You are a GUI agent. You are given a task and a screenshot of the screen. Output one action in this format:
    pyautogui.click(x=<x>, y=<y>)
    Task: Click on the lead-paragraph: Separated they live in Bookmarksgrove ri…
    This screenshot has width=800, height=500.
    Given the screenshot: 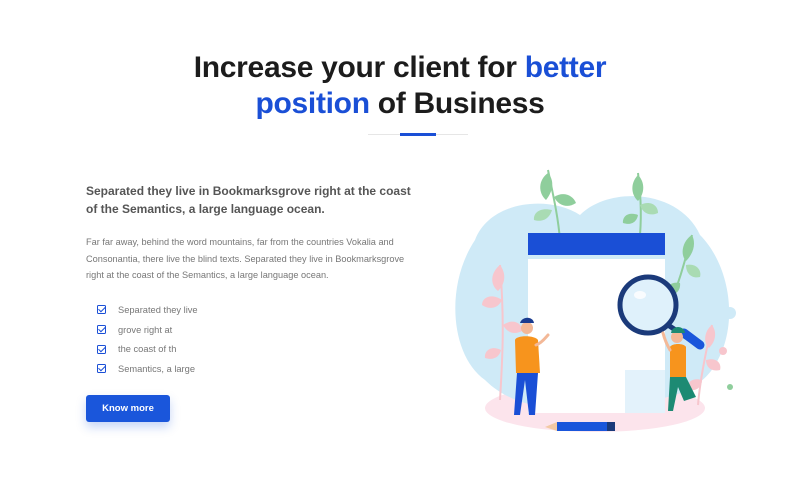 What is the action you would take?
    pyautogui.click(x=248, y=200)
    